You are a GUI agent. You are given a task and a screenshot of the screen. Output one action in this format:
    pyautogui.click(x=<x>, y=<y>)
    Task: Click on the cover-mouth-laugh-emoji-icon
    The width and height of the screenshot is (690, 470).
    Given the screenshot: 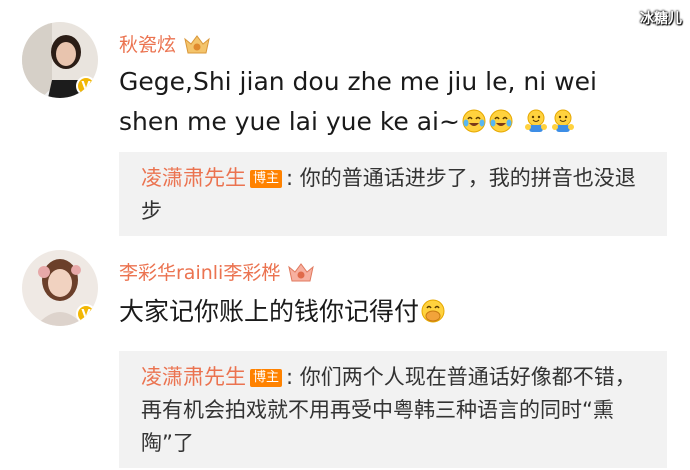 What is the action you would take?
    pyautogui.click(x=433, y=311)
    